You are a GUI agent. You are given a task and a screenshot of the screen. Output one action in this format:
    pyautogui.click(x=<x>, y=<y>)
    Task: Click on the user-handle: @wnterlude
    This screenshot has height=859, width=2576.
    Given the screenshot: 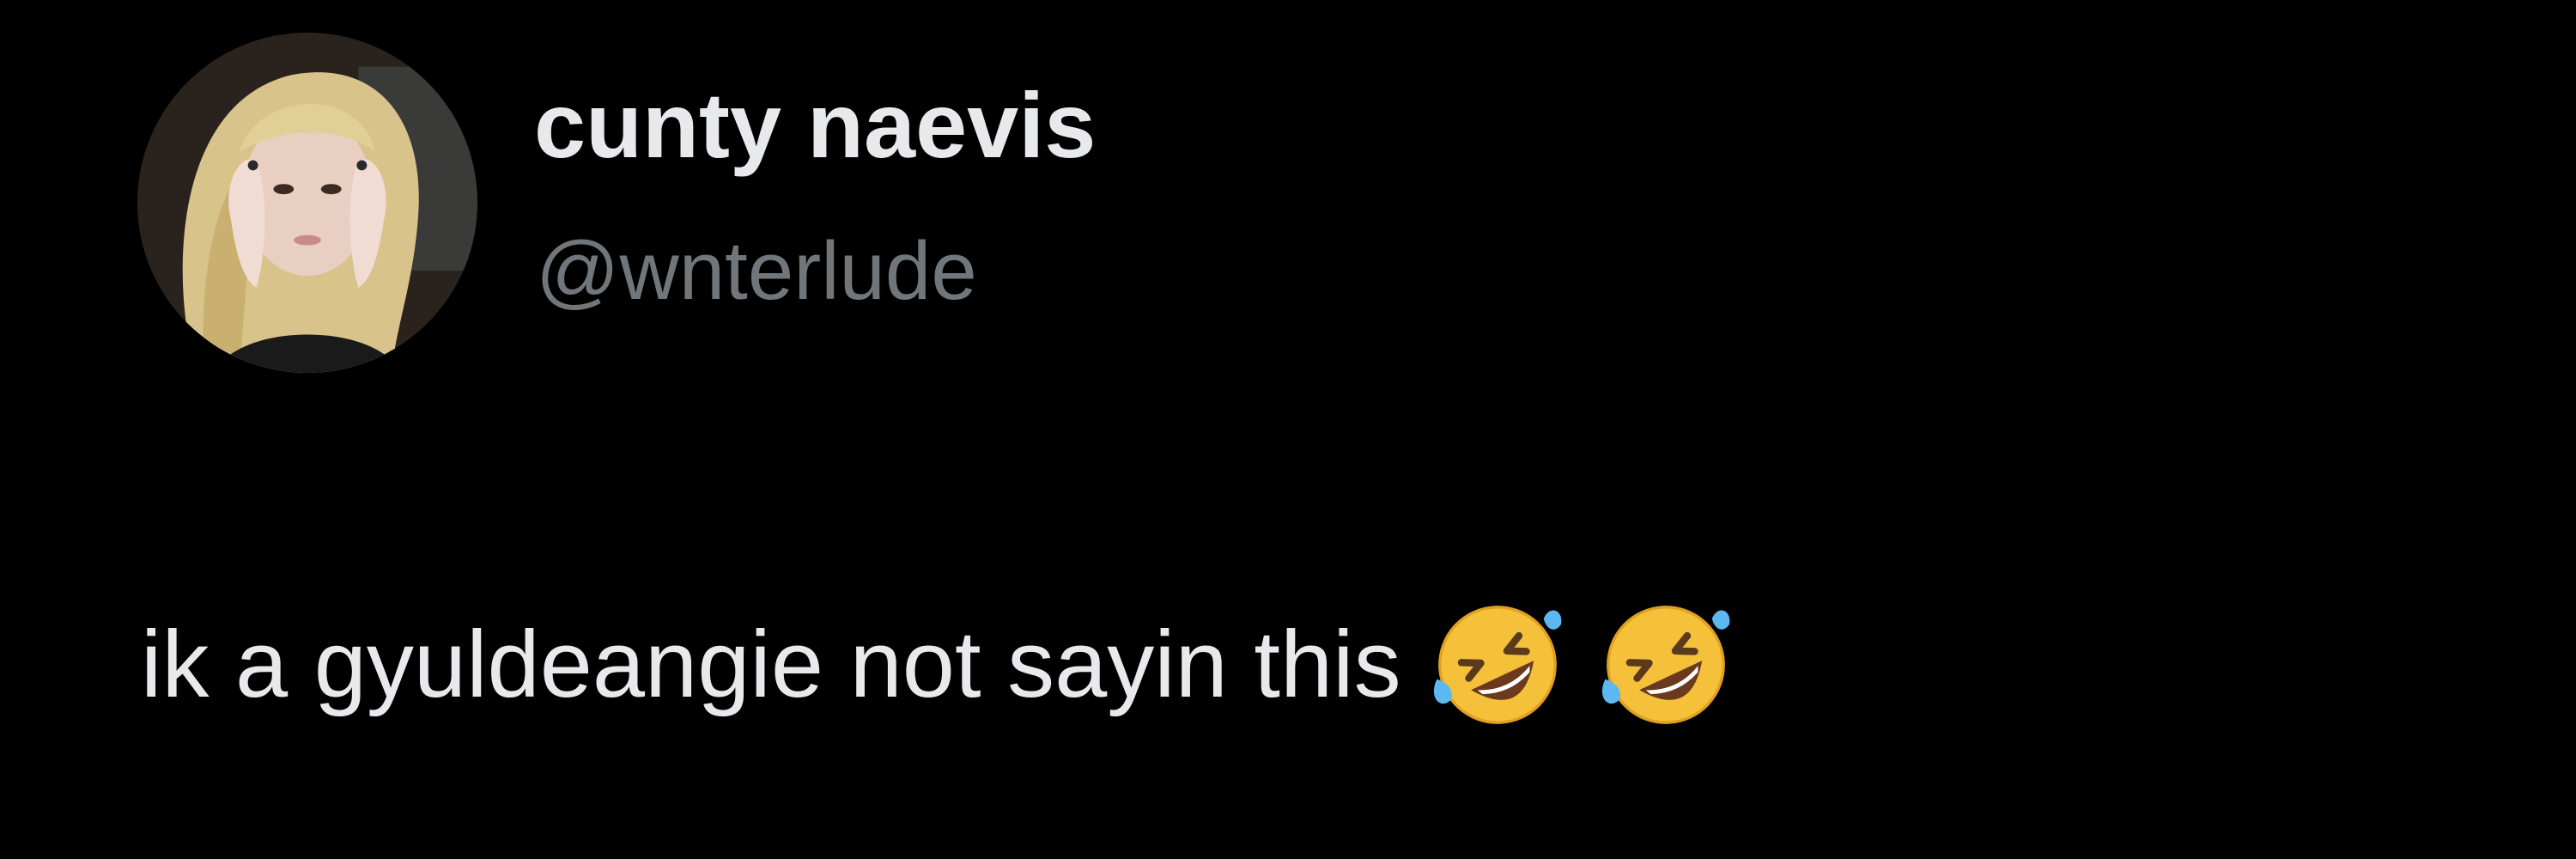 What is the action you would take?
    pyautogui.click(x=757, y=271)
    